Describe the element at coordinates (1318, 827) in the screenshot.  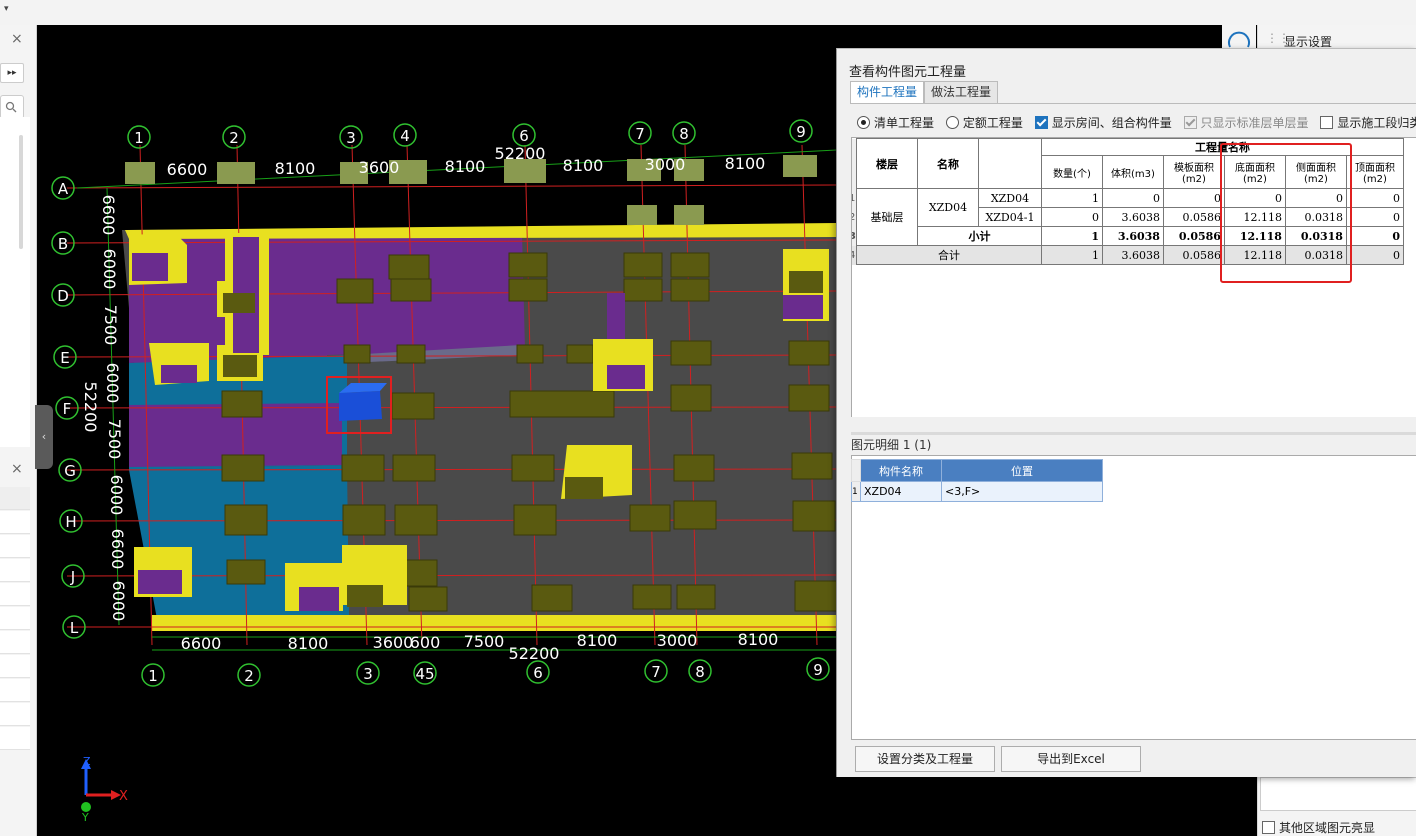
I see `highlight-other-checkbox: 其他区域图元亮显` at that location.